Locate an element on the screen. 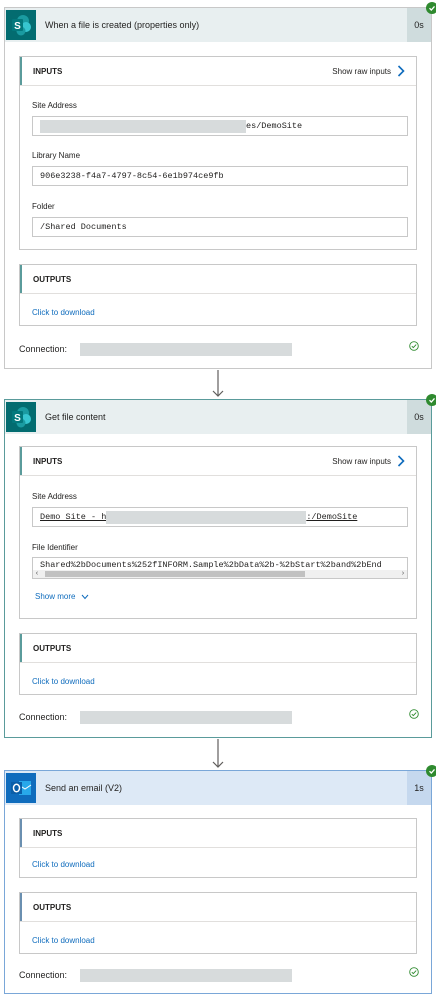  inputs-section: INPUTS Click to download is located at coordinates (218, 848).